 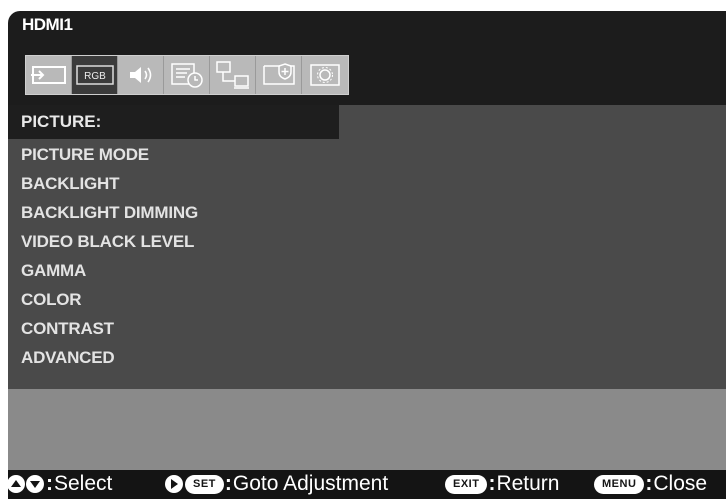 I want to click on menu-item-color: COLOR, so click(x=109, y=299).